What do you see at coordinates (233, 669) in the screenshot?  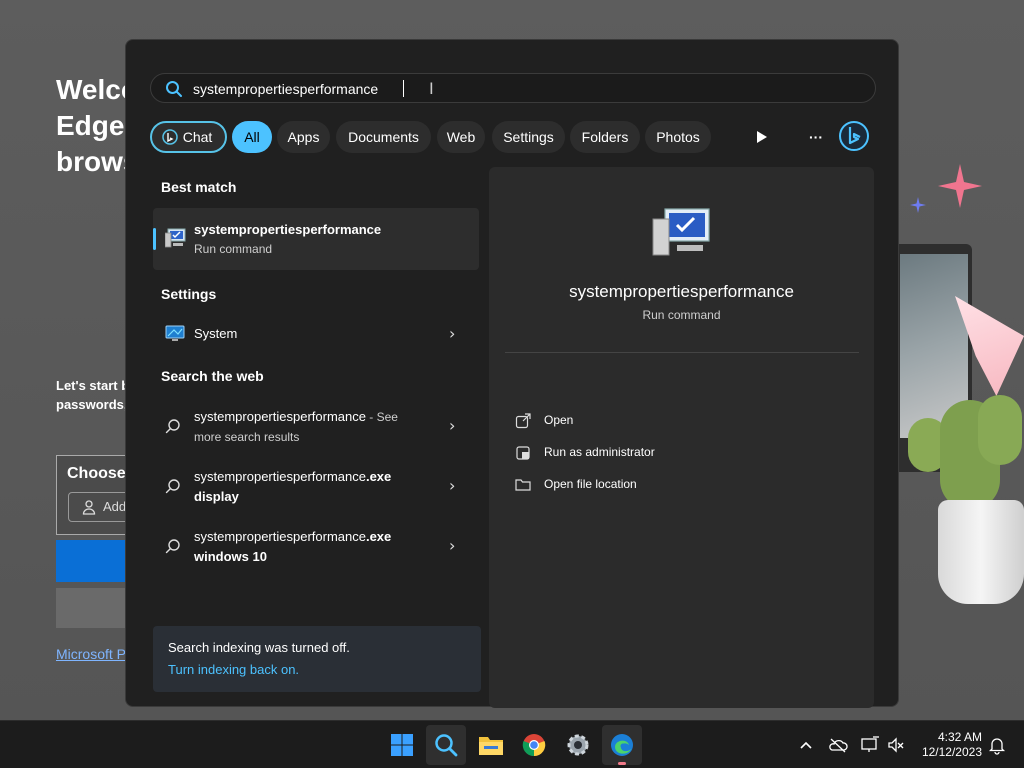 I see `turn-indexing-on-link: Turn indexing back on.` at bounding box center [233, 669].